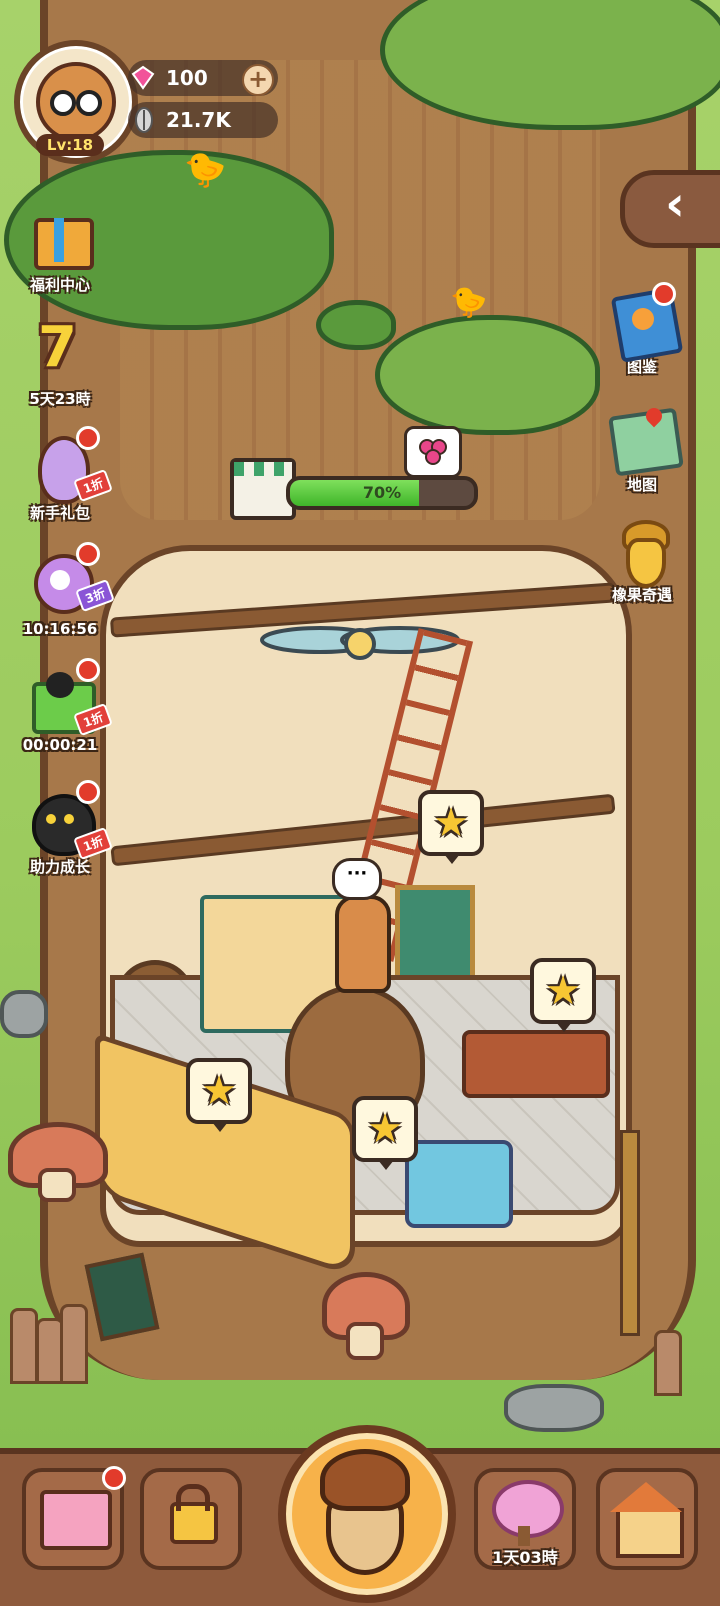 This screenshot has width=720, height=1606. I want to click on welfare-center-button: 福利中心, so click(60, 249).